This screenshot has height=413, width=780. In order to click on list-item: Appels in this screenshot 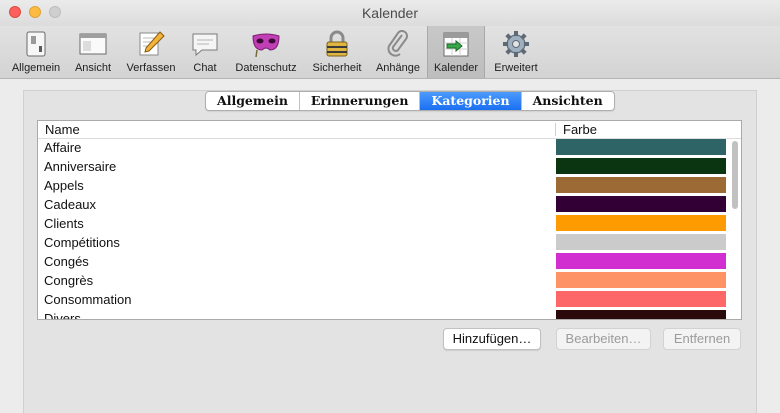, I will do `click(389, 185)`.